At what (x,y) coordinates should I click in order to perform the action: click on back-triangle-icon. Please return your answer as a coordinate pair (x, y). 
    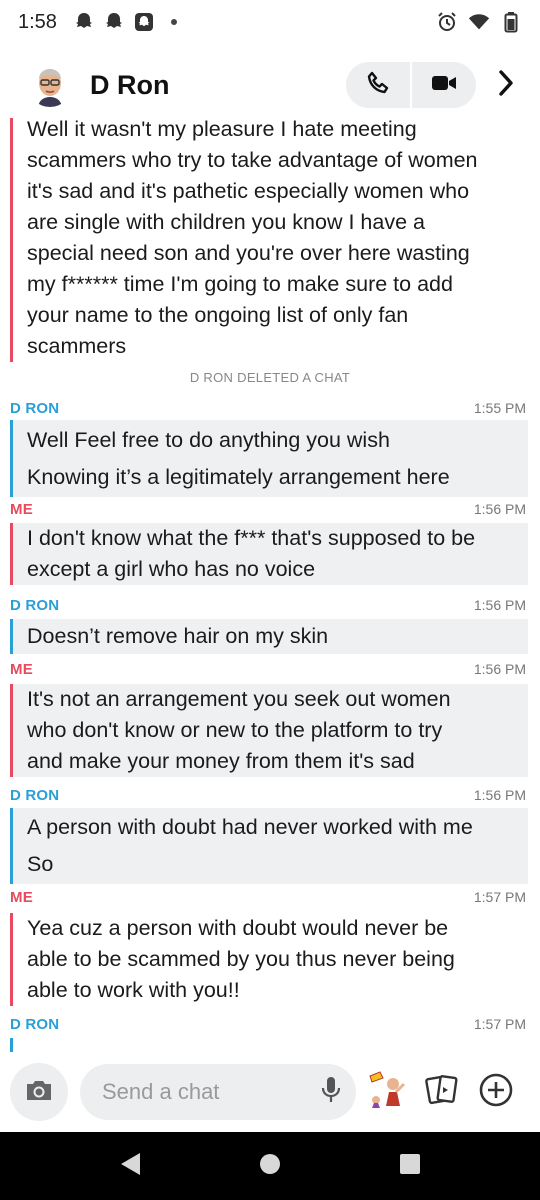
    Looking at the image, I should click on (130, 1166).